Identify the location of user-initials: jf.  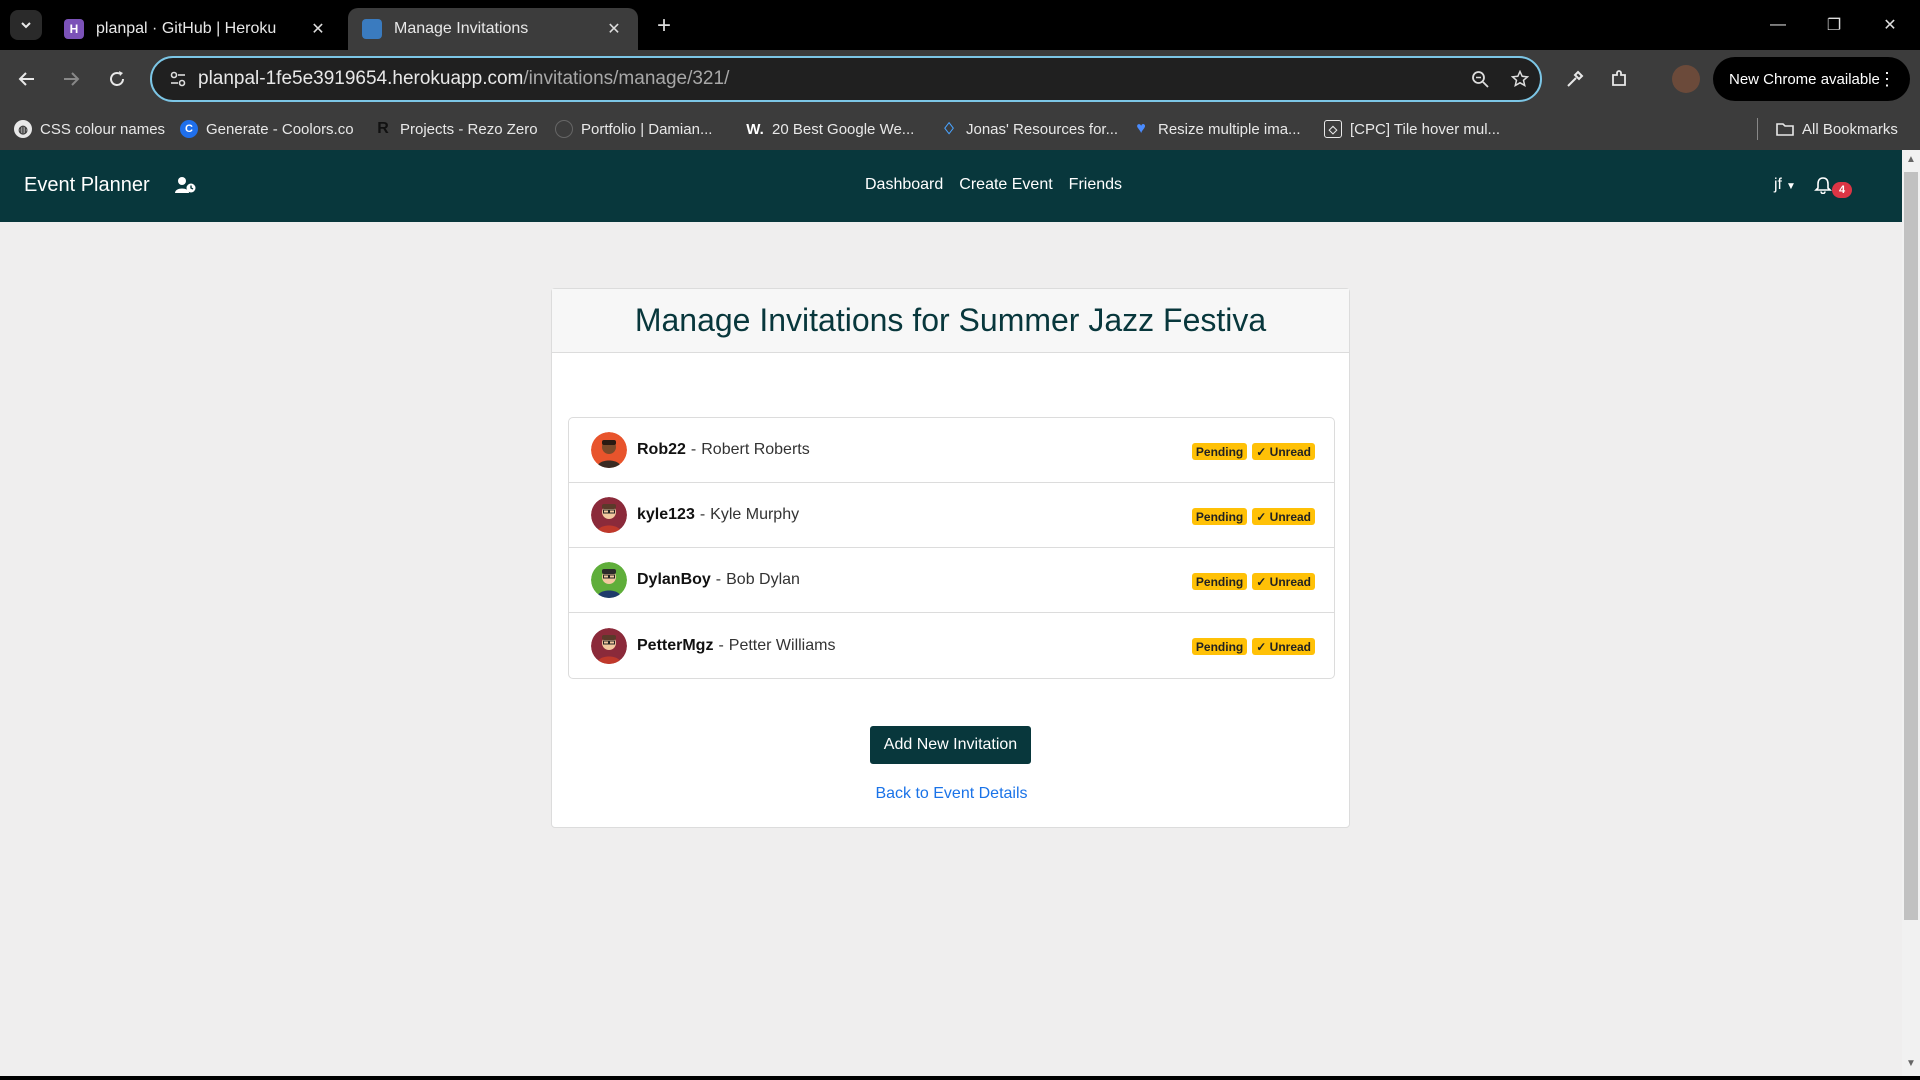
(1778, 184).